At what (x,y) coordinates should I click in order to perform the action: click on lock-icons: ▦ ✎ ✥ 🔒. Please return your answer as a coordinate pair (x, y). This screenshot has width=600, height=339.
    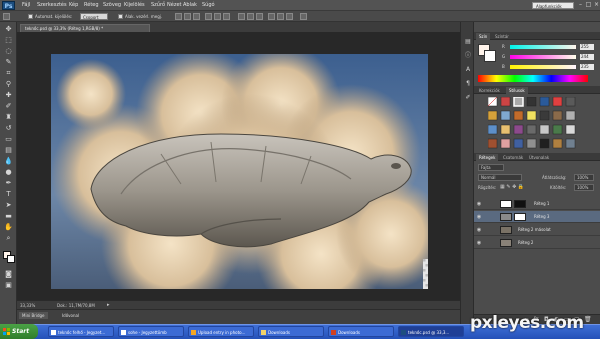
    Looking at the image, I should click on (512, 187).